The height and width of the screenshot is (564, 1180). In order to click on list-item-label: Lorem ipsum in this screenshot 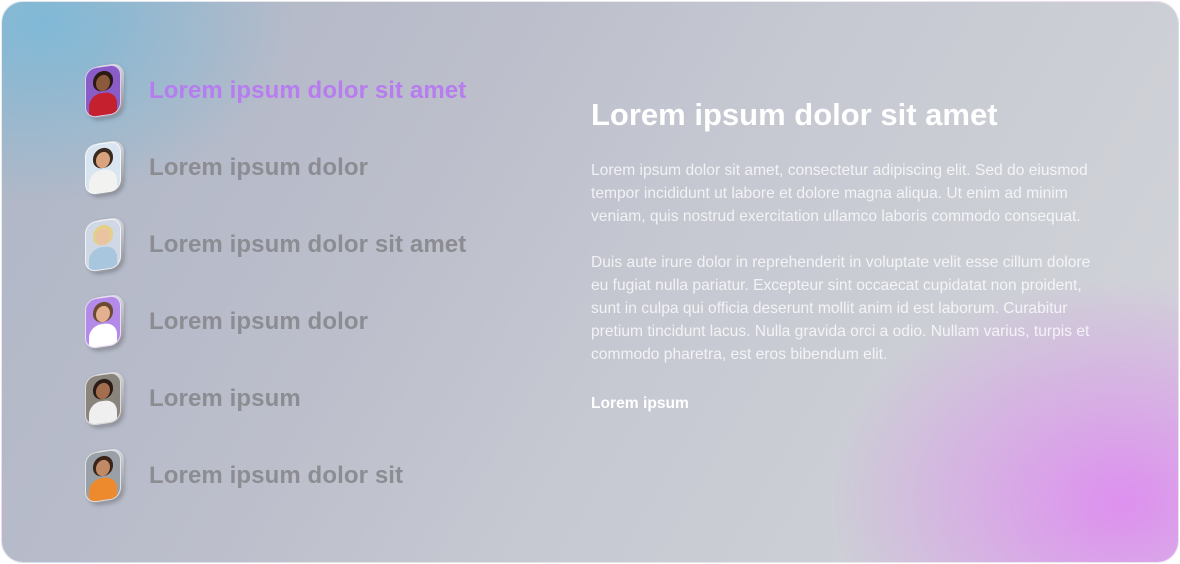, I will do `click(225, 398)`.